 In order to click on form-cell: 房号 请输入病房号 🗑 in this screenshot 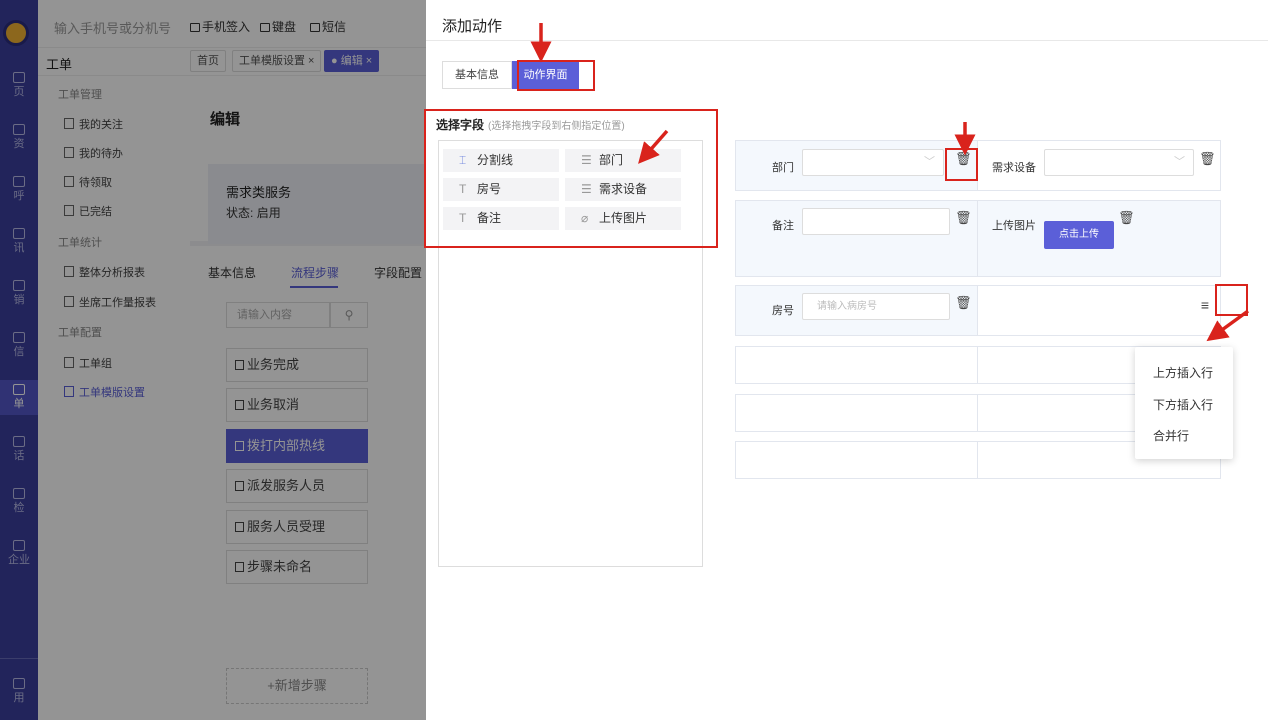, I will do `click(857, 310)`.